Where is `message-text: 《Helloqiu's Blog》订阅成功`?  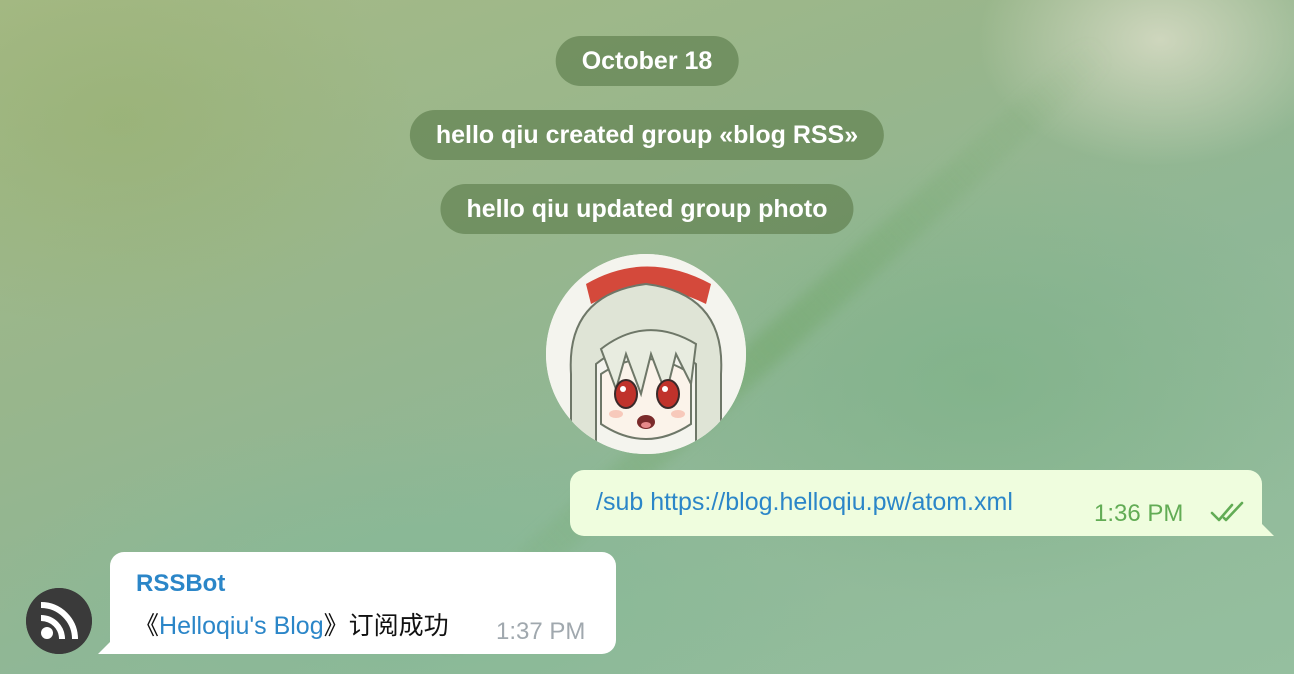 message-text: 《Helloqiu's Blog》订阅成功 is located at coordinates (291, 624).